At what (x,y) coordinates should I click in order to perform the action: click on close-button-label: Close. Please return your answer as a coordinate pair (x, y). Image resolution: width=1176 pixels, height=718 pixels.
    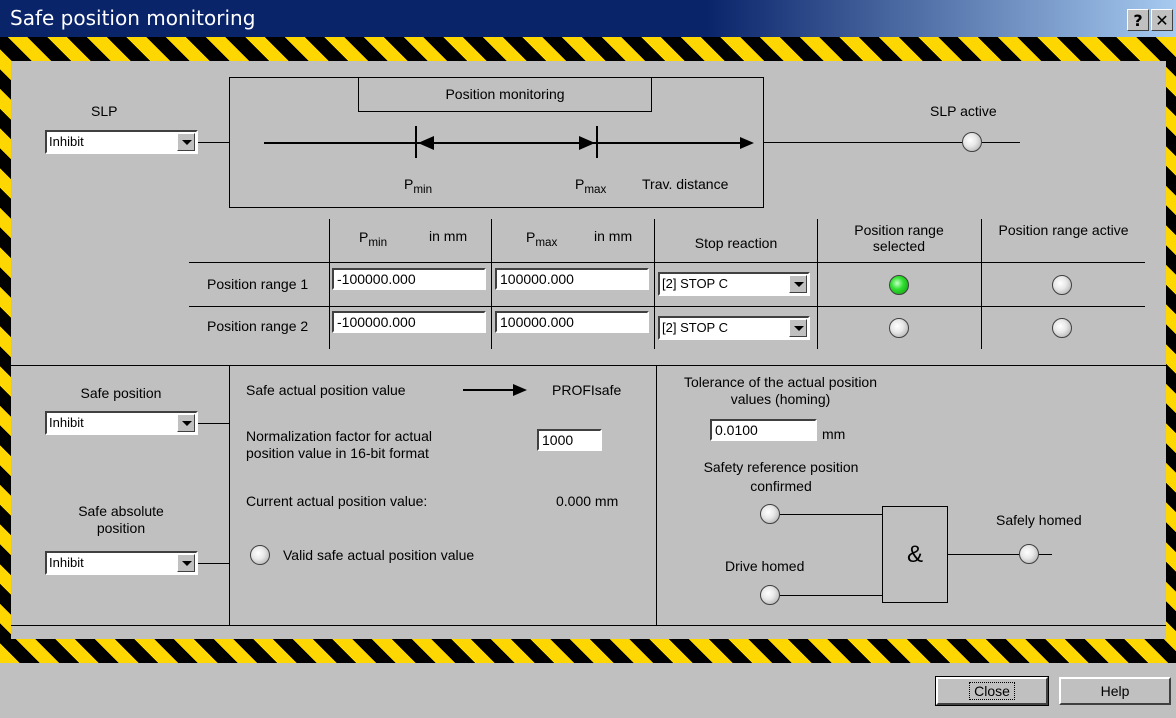
    Looking at the image, I should click on (992, 691).